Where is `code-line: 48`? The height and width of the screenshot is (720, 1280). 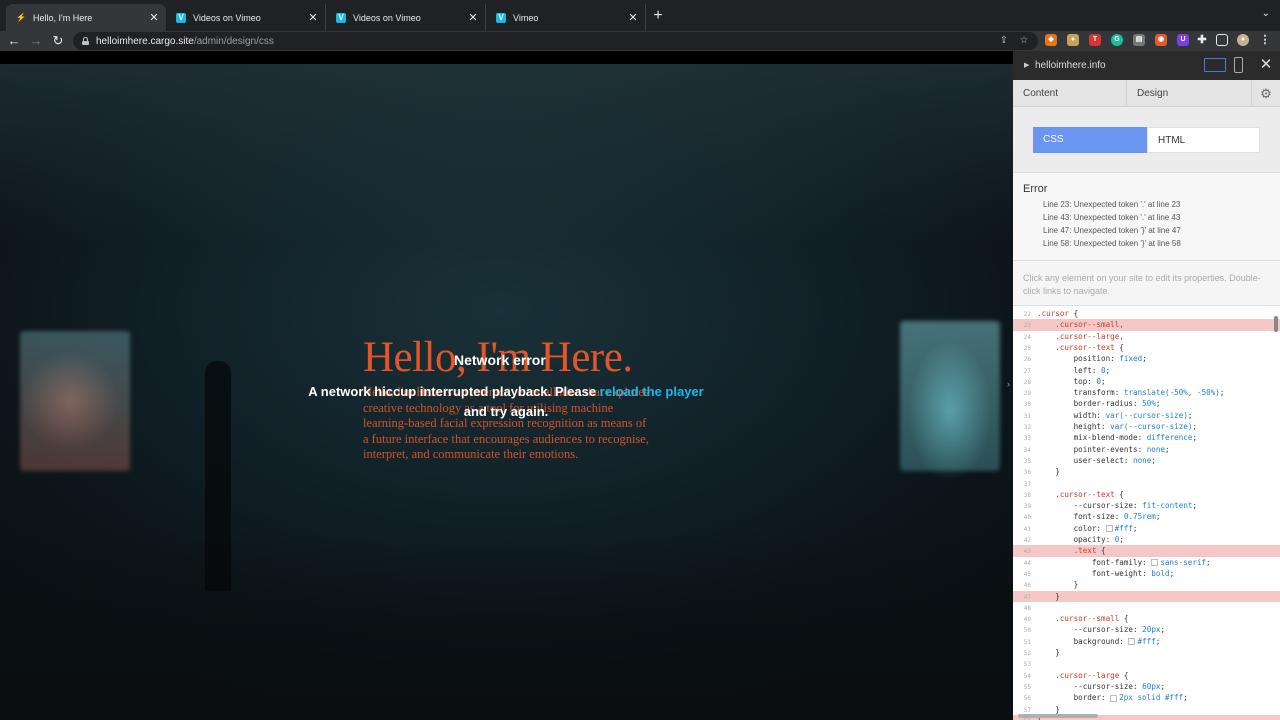 code-line: 48 is located at coordinates (1146, 607).